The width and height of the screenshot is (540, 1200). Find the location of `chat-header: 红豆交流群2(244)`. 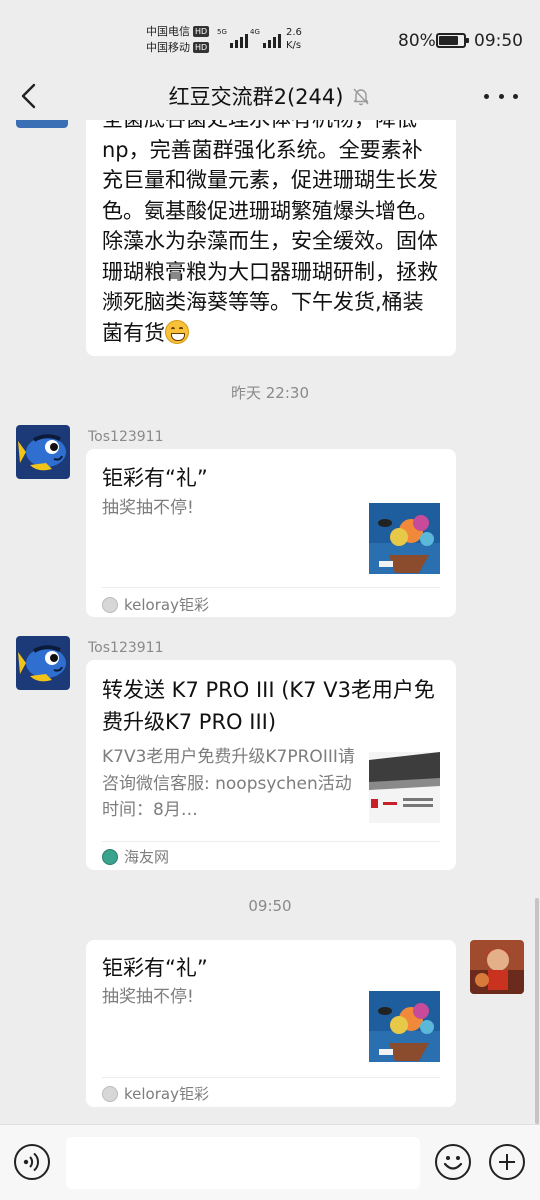

chat-header: 红豆交流群2(244) is located at coordinates (270, 96).